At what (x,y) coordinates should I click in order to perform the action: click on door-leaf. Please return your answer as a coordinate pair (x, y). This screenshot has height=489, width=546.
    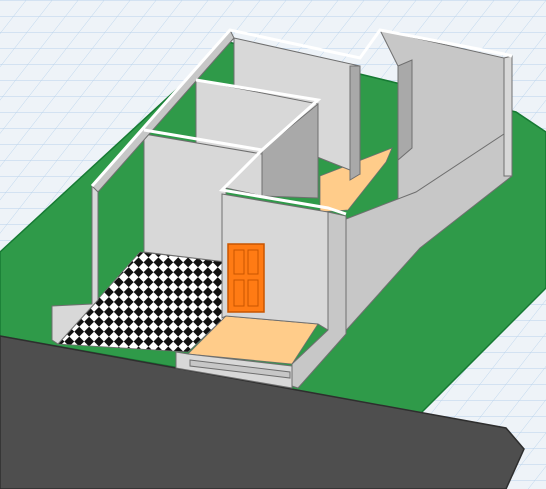
    Looking at the image, I should click on (246, 278).